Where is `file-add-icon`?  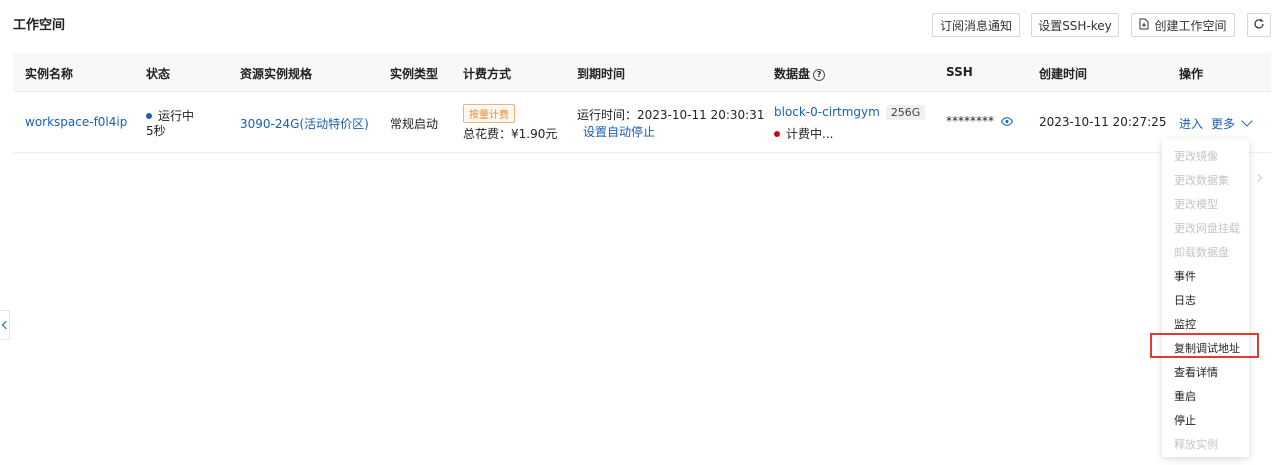
file-add-icon is located at coordinates (1144, 25).